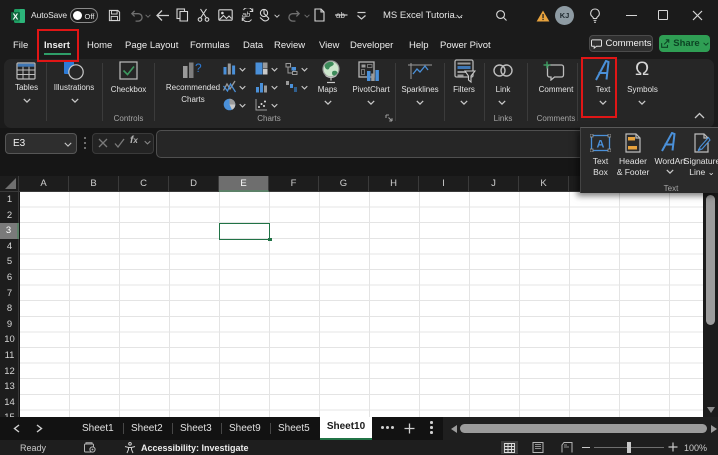 The height and width of the screenshot is (455, 718). Describe the element at coordinates (601, 145) in the screenshot. I see `svg-text: A` at that location.